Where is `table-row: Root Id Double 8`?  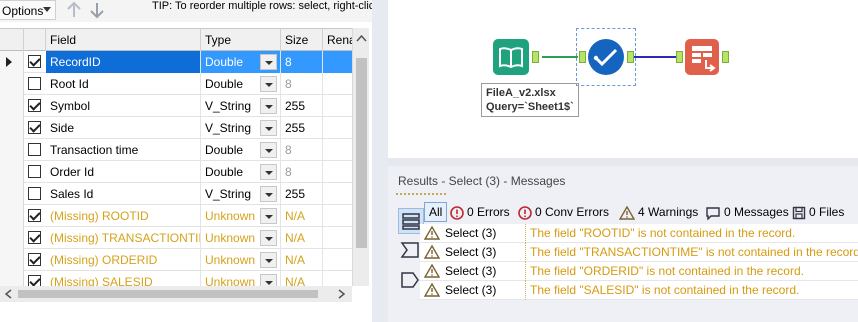 table-row: Root Id Double 8 is located at coordinates (176, 84).